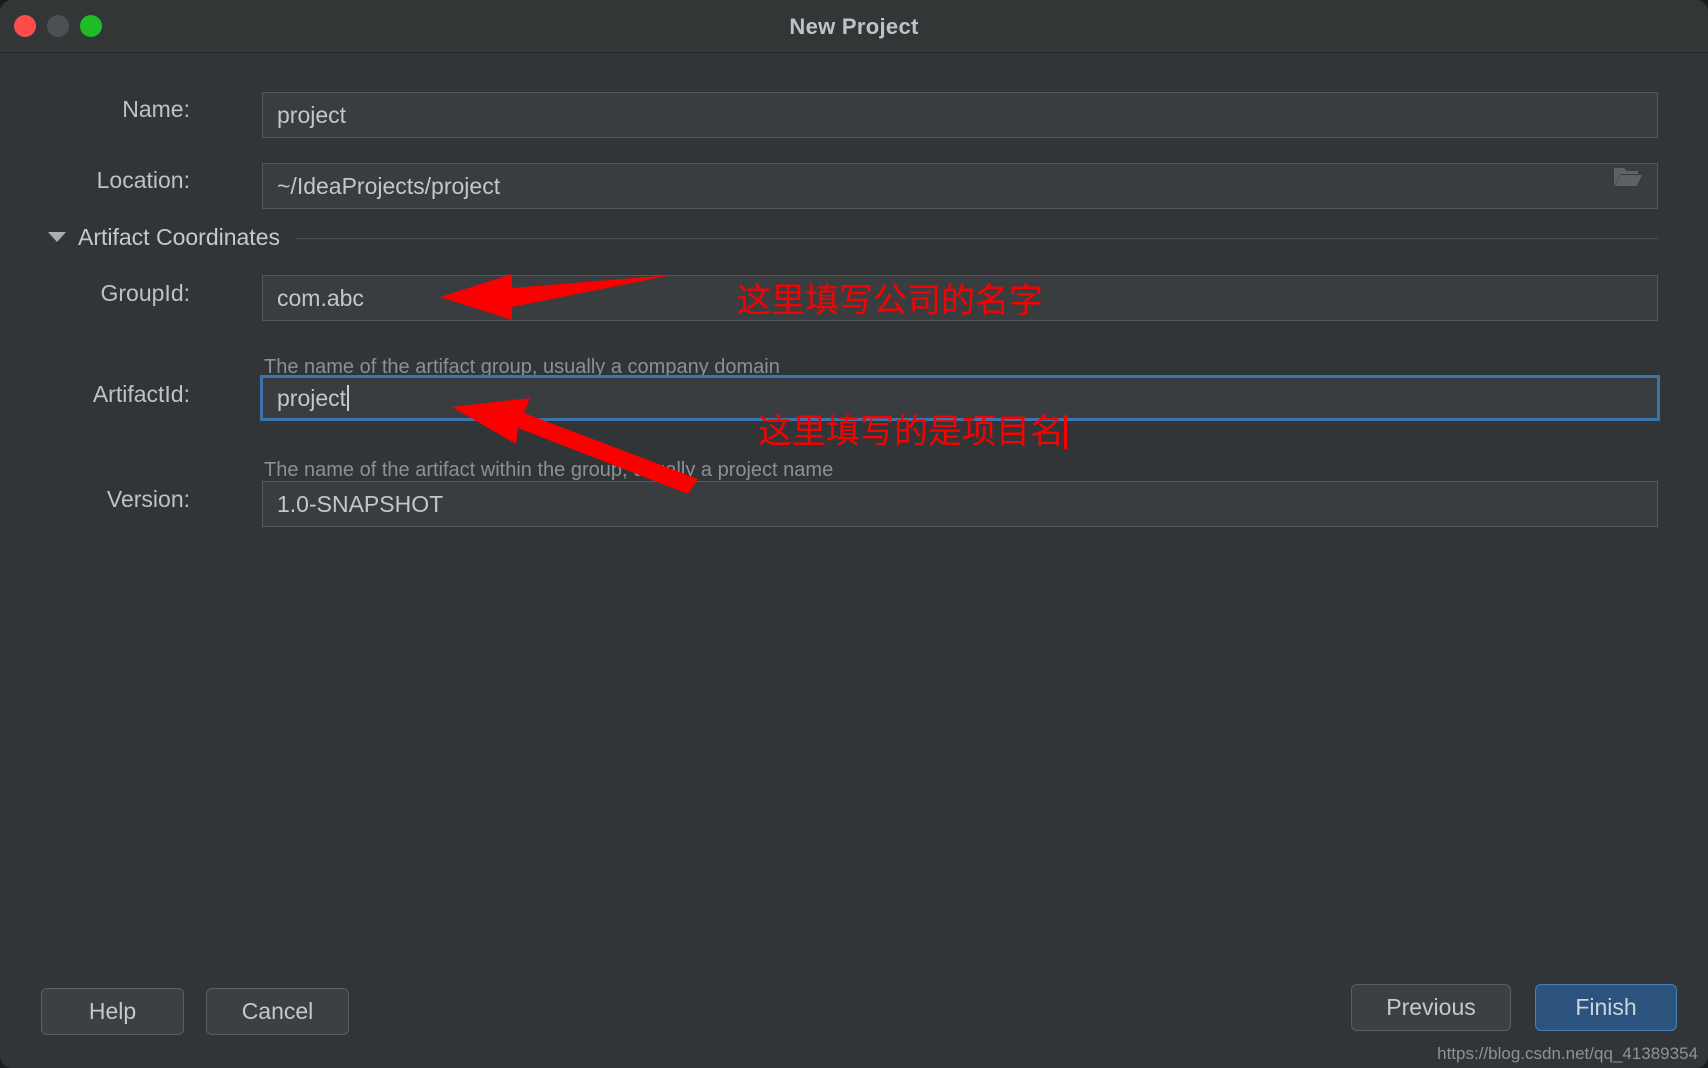 The image size is (1708, 1068). I want to click on location-input: ~/IdeaProjects/project, so click(960, 186).